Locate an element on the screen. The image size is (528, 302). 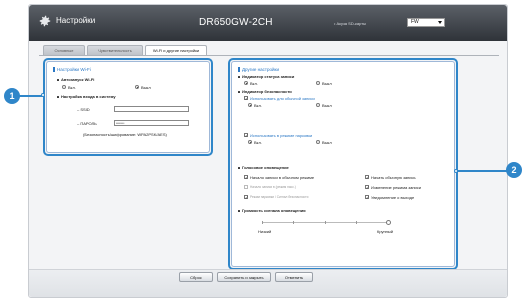
security-parking-off-radio is located at coordinates (318, 142).